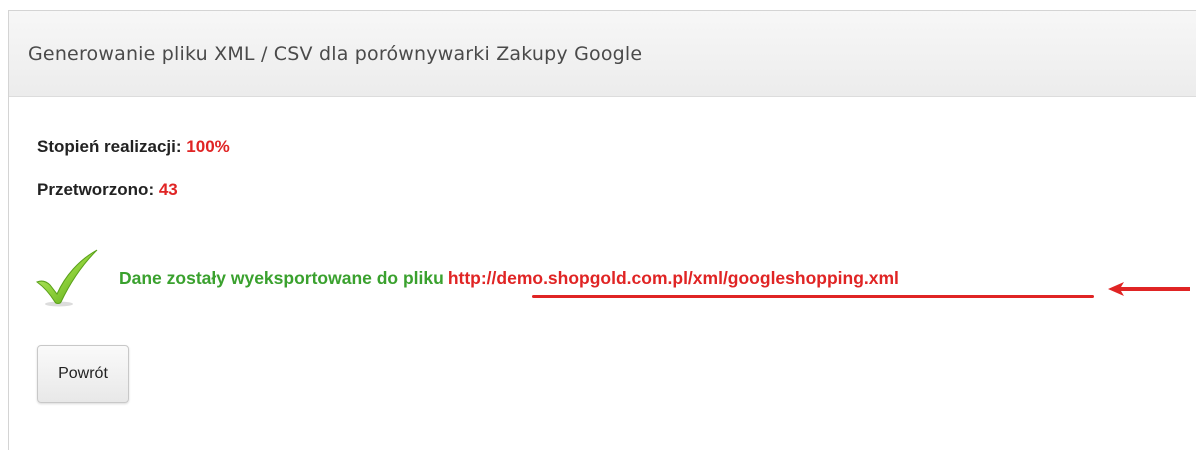 The height and width of the screenshot is (450, 1196). Describe the element at coordinates (1149, 289) in the screenshot. I see `arrow-left-icon` at that location.